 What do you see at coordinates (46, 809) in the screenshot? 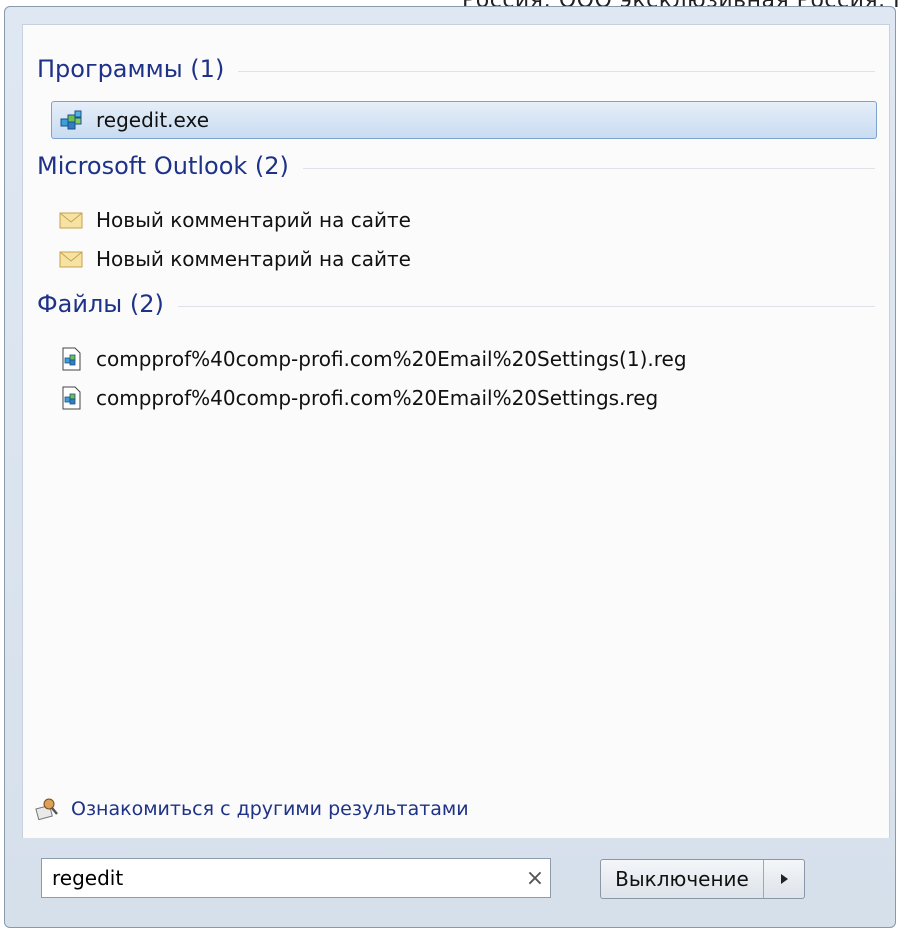
I see `search-more-icon` at bounding box center [46, 809].